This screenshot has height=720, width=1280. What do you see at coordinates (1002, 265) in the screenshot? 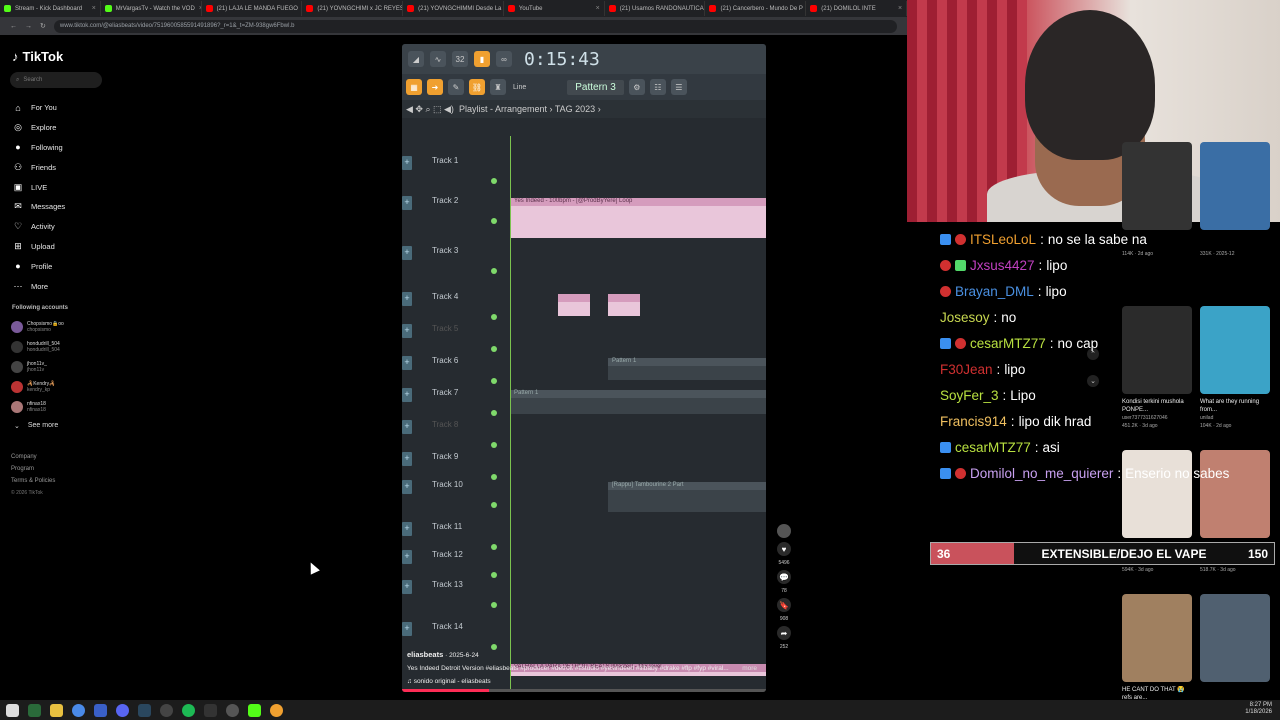
I see `chat-username: Jxsus4427` at bounding box center [1002, 265].